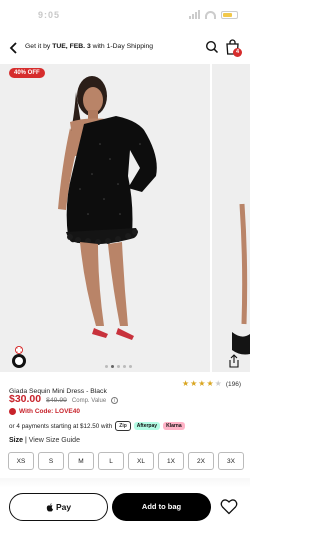 Image resolution: width=320 pixels, height=541 pixels. Describe the element at coordinates (122, 46) in the screenshot. I see `shipping-suffix: with 1-Day Shipping` at that location.